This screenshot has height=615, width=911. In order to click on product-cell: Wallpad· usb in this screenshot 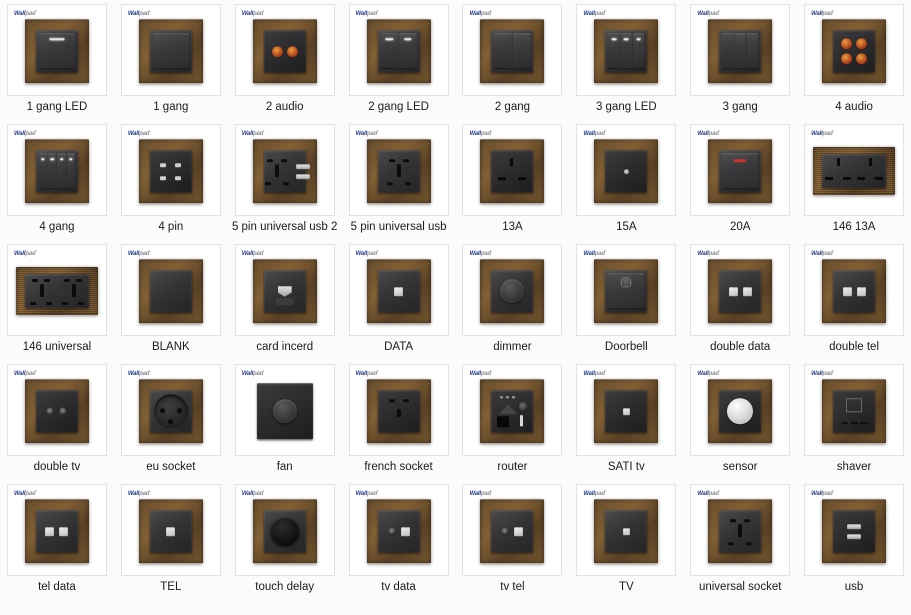, I will do `click(854, 540)`.